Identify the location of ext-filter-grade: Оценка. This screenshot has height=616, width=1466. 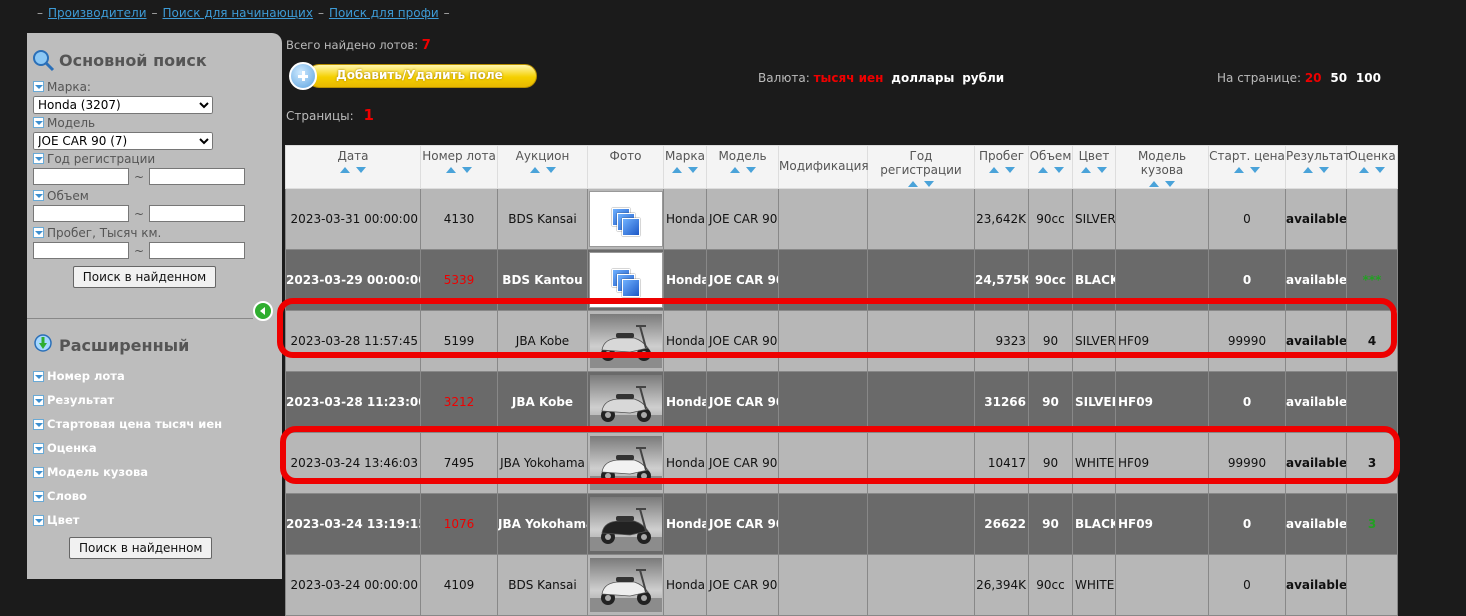
(127, 448).